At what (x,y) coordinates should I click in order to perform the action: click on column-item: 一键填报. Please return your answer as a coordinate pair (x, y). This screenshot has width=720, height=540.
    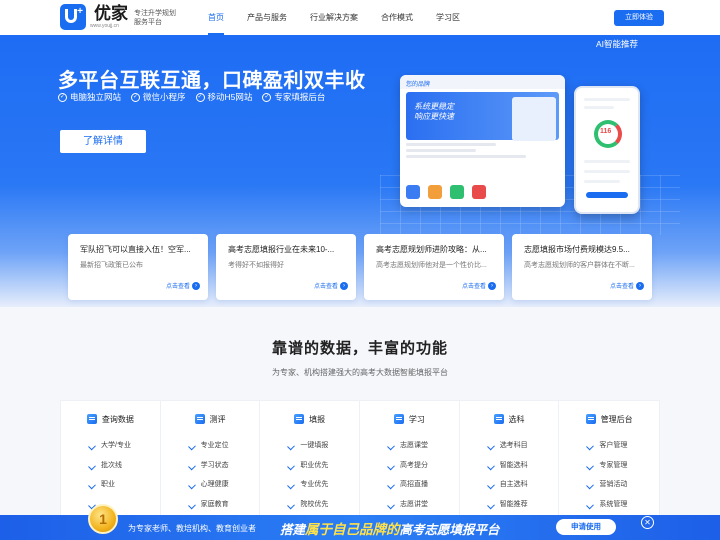
    Looking at the image, I should click on (323, 451).